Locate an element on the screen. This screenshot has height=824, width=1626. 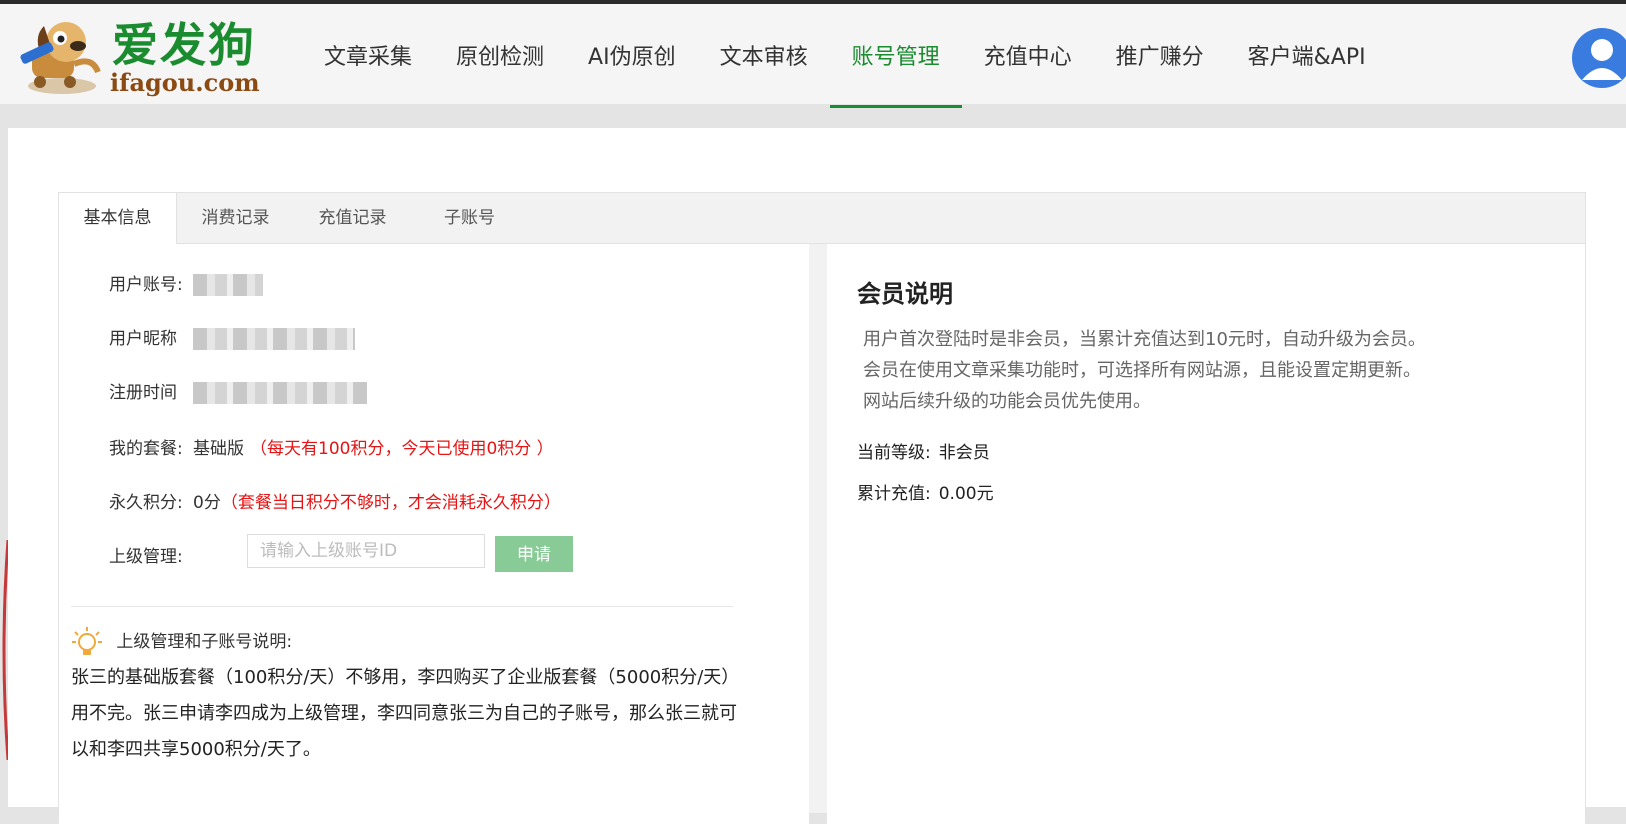
edge-decoration is located at coordinates (5, 650).